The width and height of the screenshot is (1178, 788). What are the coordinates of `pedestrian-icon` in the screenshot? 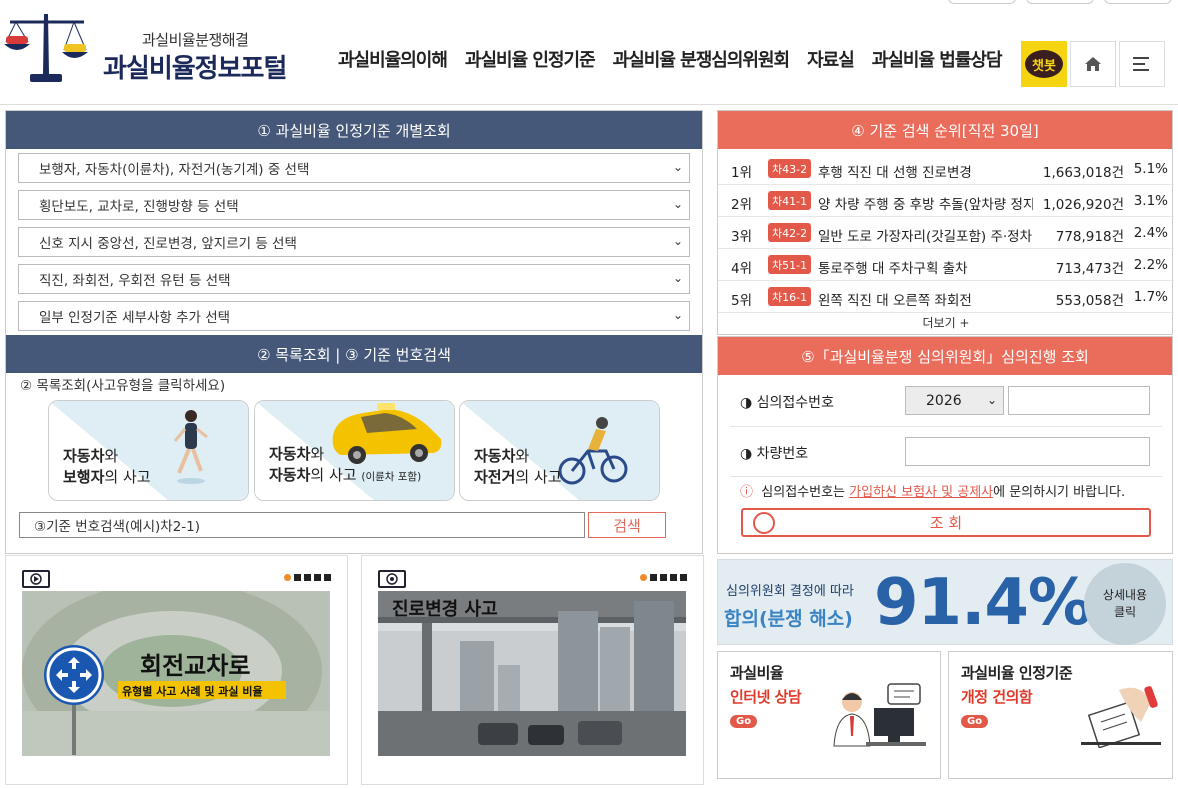 It's located at (190, 447).